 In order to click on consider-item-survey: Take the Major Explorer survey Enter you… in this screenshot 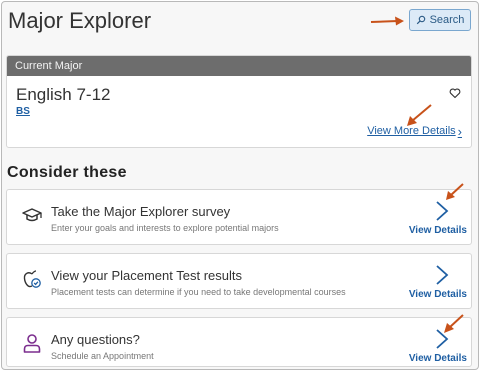, I will do `click(239, 217)`.